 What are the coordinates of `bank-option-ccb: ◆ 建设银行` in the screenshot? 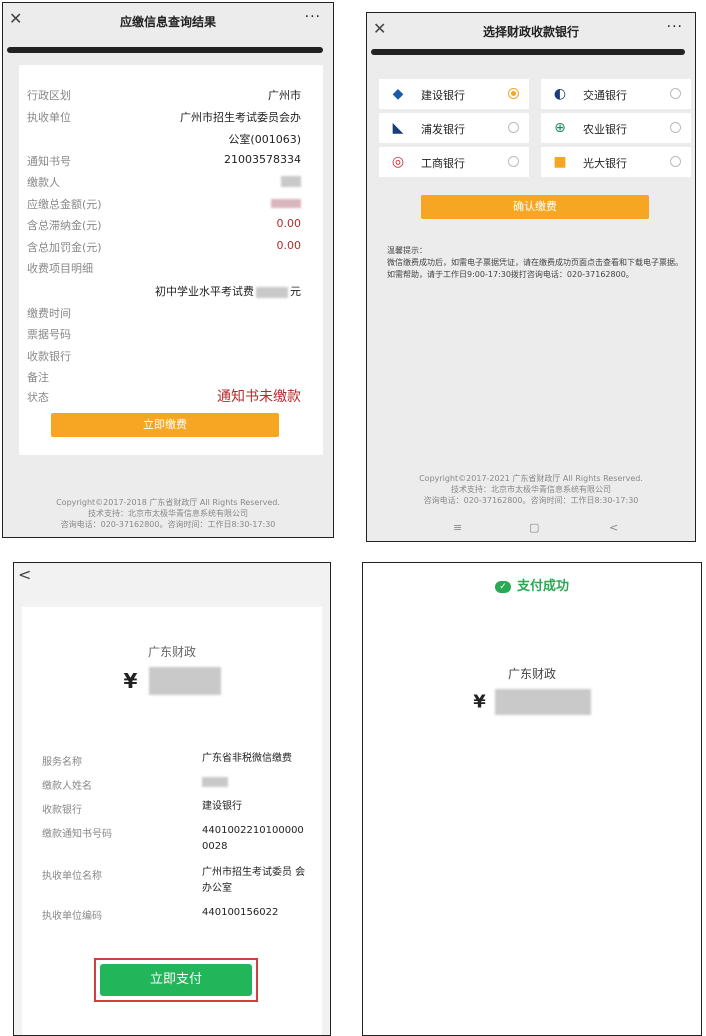 It's located at (454, 94).